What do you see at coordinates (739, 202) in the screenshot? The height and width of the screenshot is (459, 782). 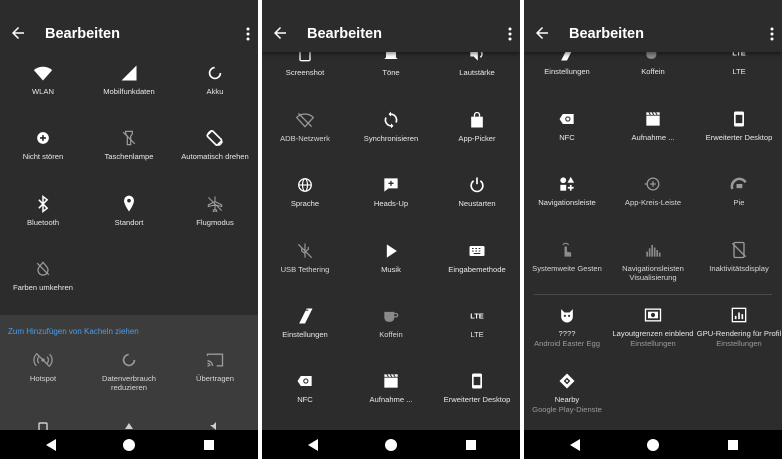 I see `tile-label: Pie` at bounding box center [739, 202].